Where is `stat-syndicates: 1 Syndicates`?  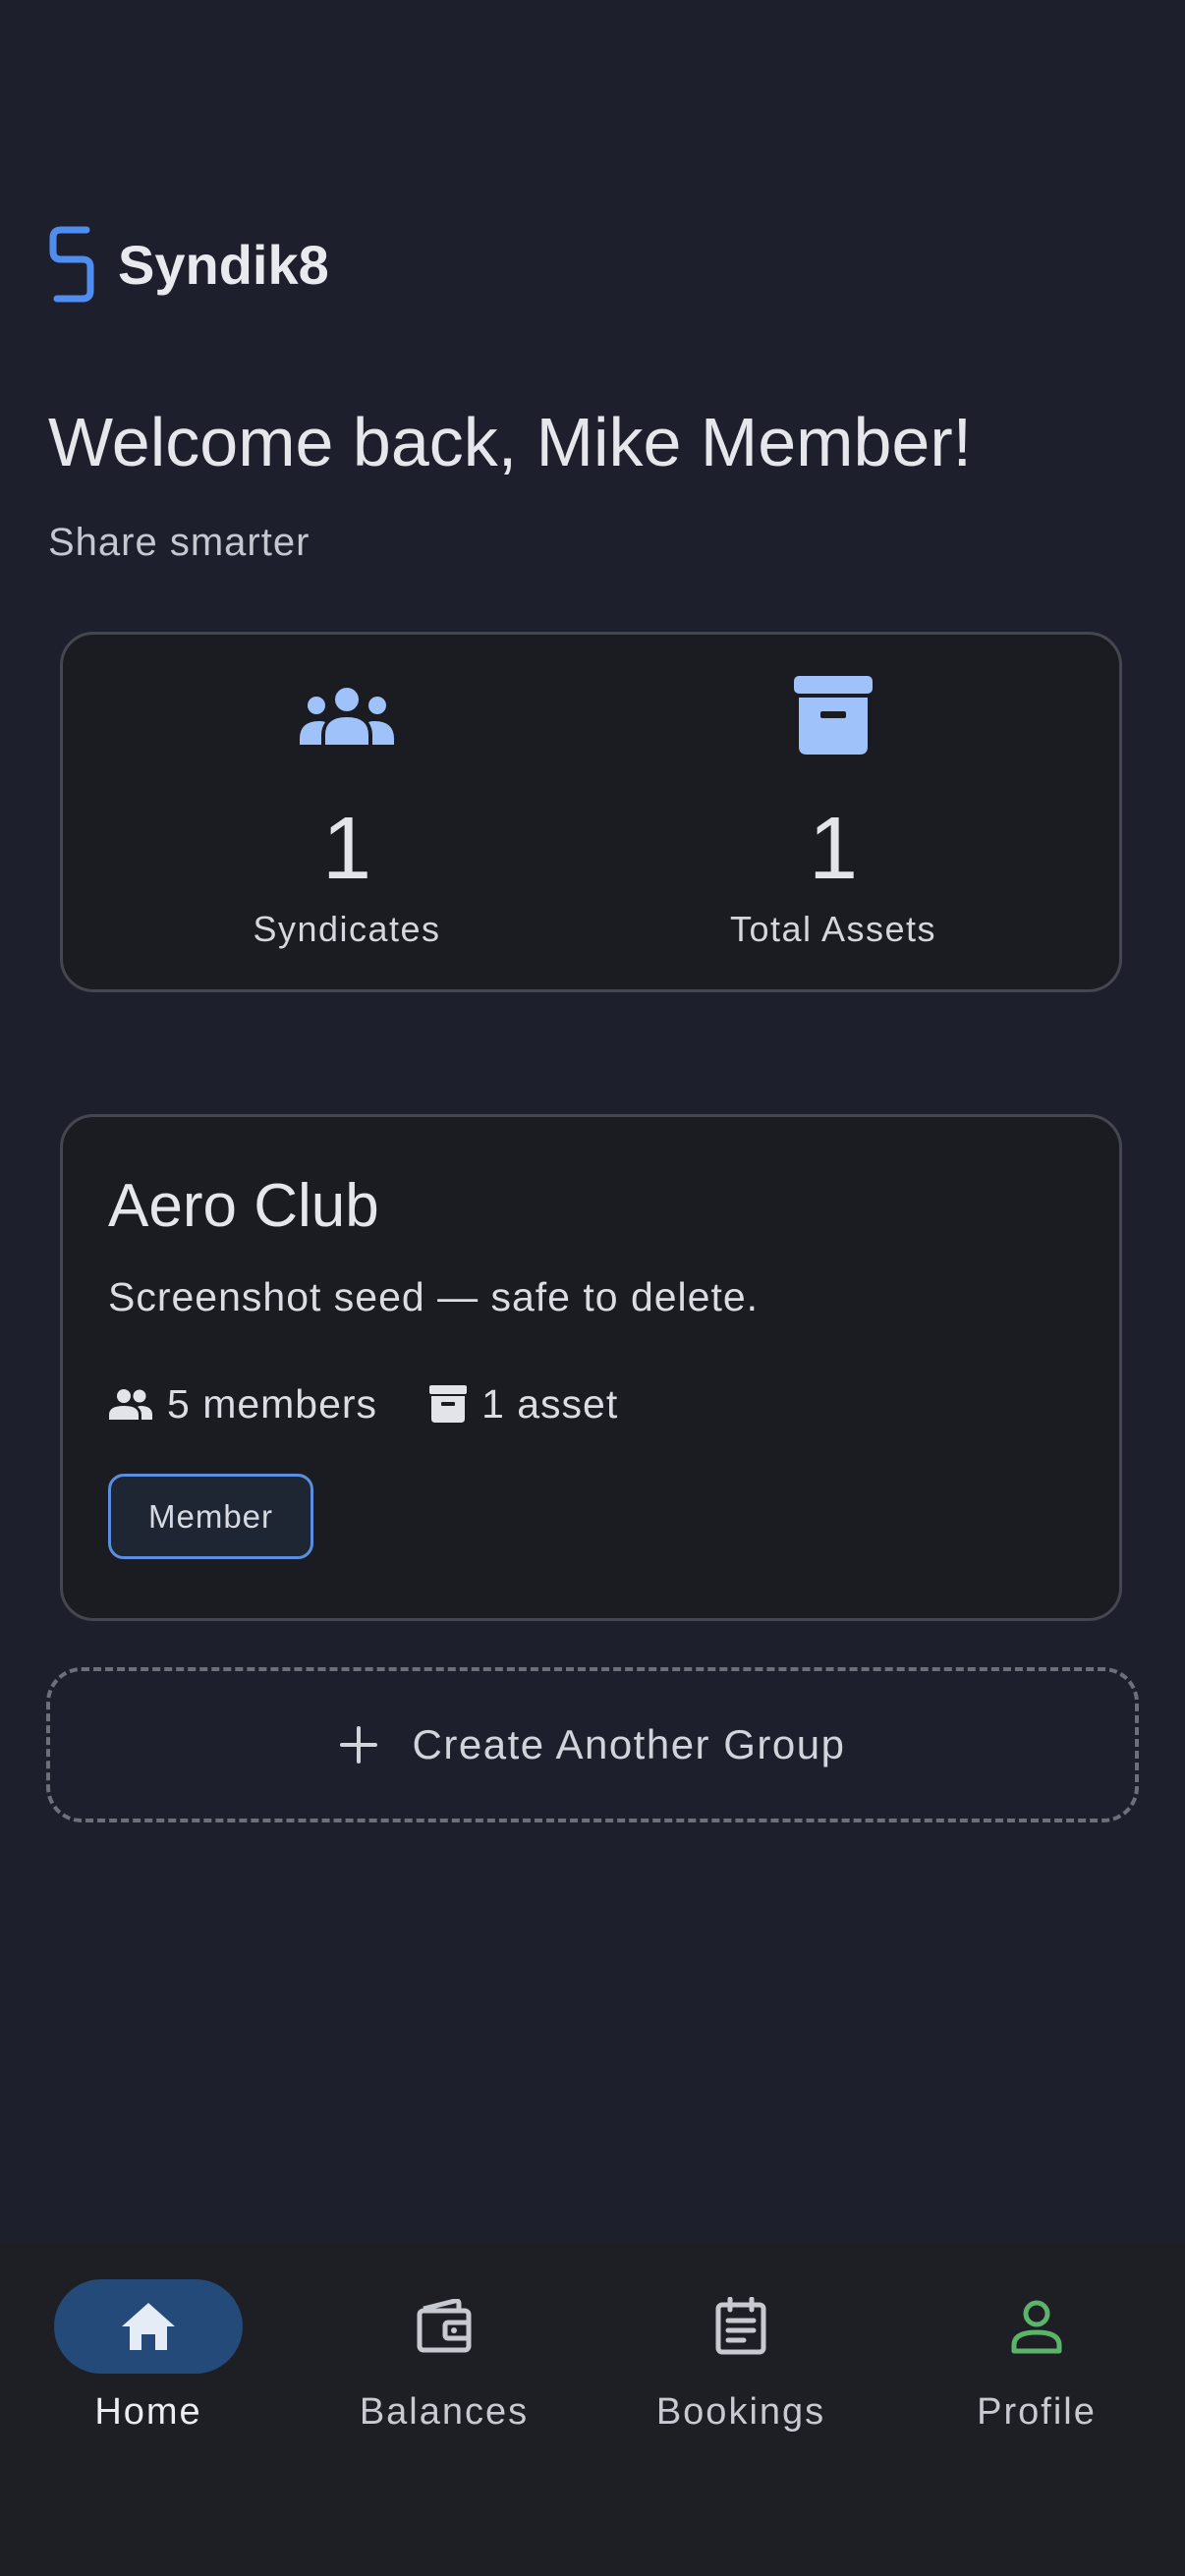 stat-syndicates: 1 Syndicates is located at coordinates (347, 812).